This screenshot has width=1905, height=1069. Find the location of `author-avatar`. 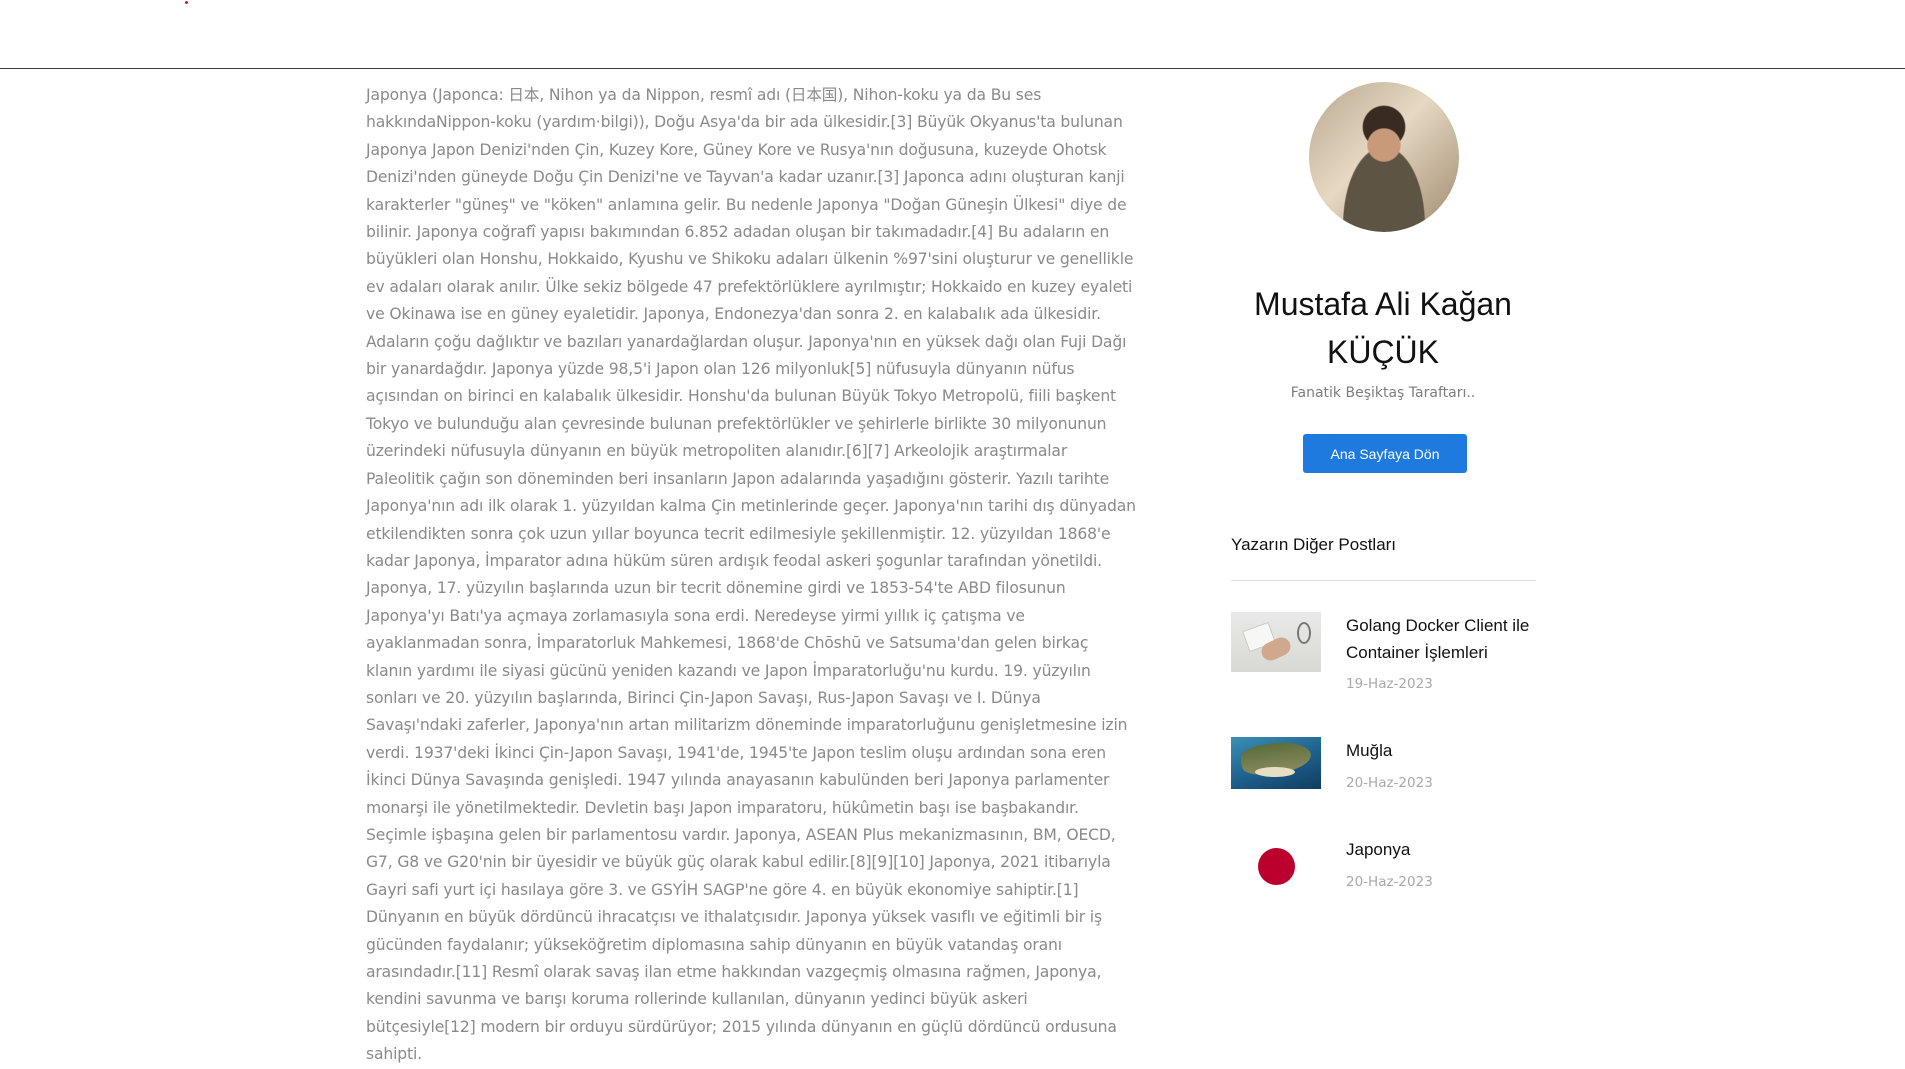

author-avatar is located at coordinates (1384, 157).